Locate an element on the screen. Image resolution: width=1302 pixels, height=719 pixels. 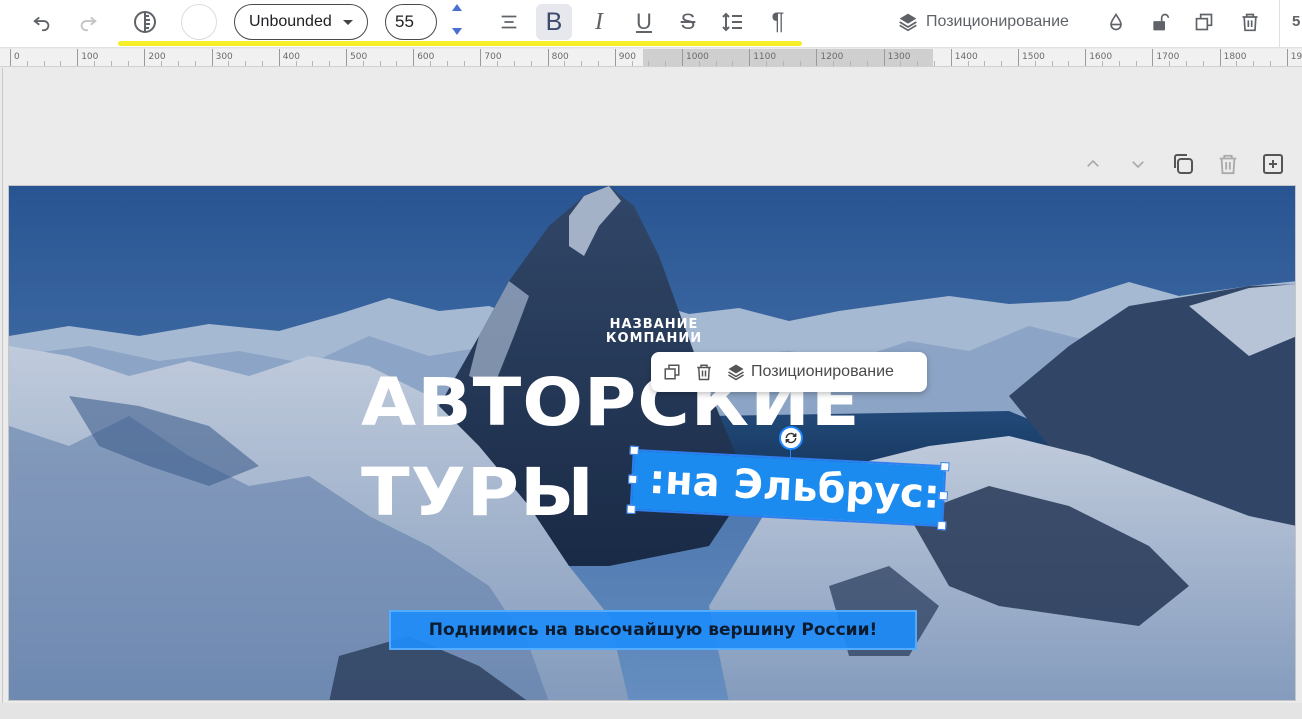
duplicate-block-icon is located at coordinates (1183, 164).